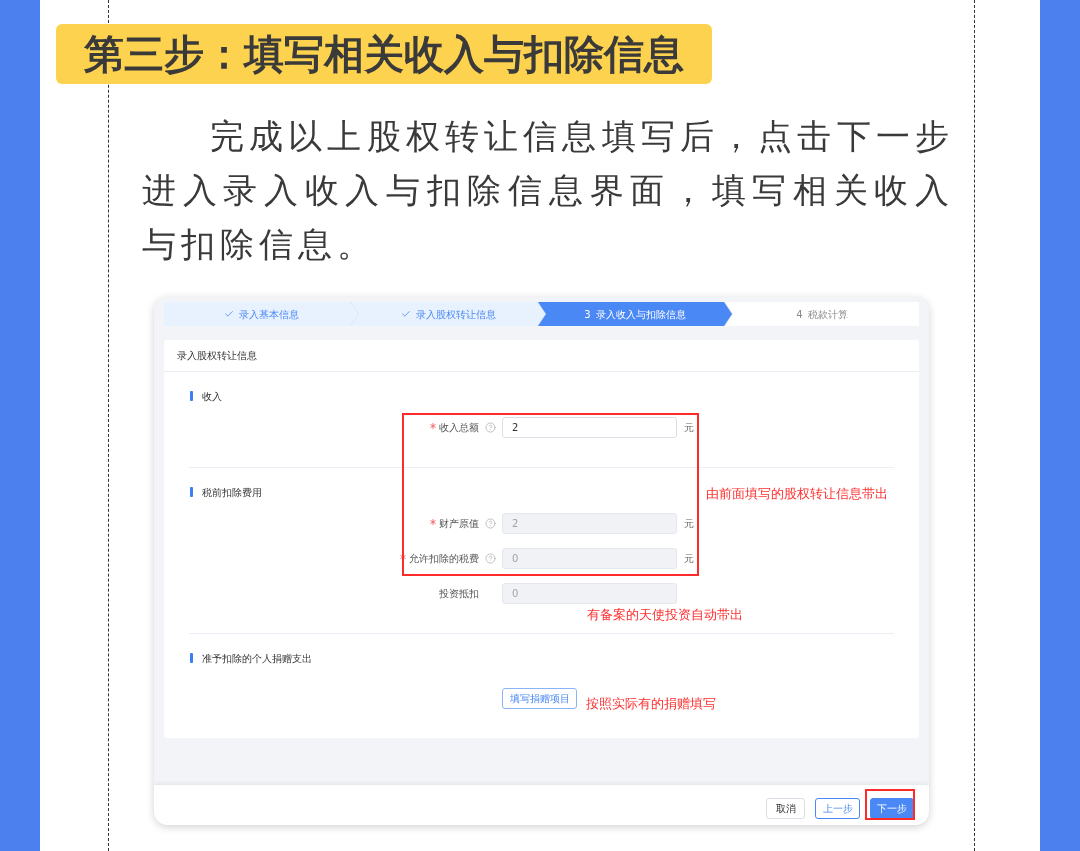 This screenshot has width=1080, height=851. I want to click on previous-button: 上一步, so click(837, 808).